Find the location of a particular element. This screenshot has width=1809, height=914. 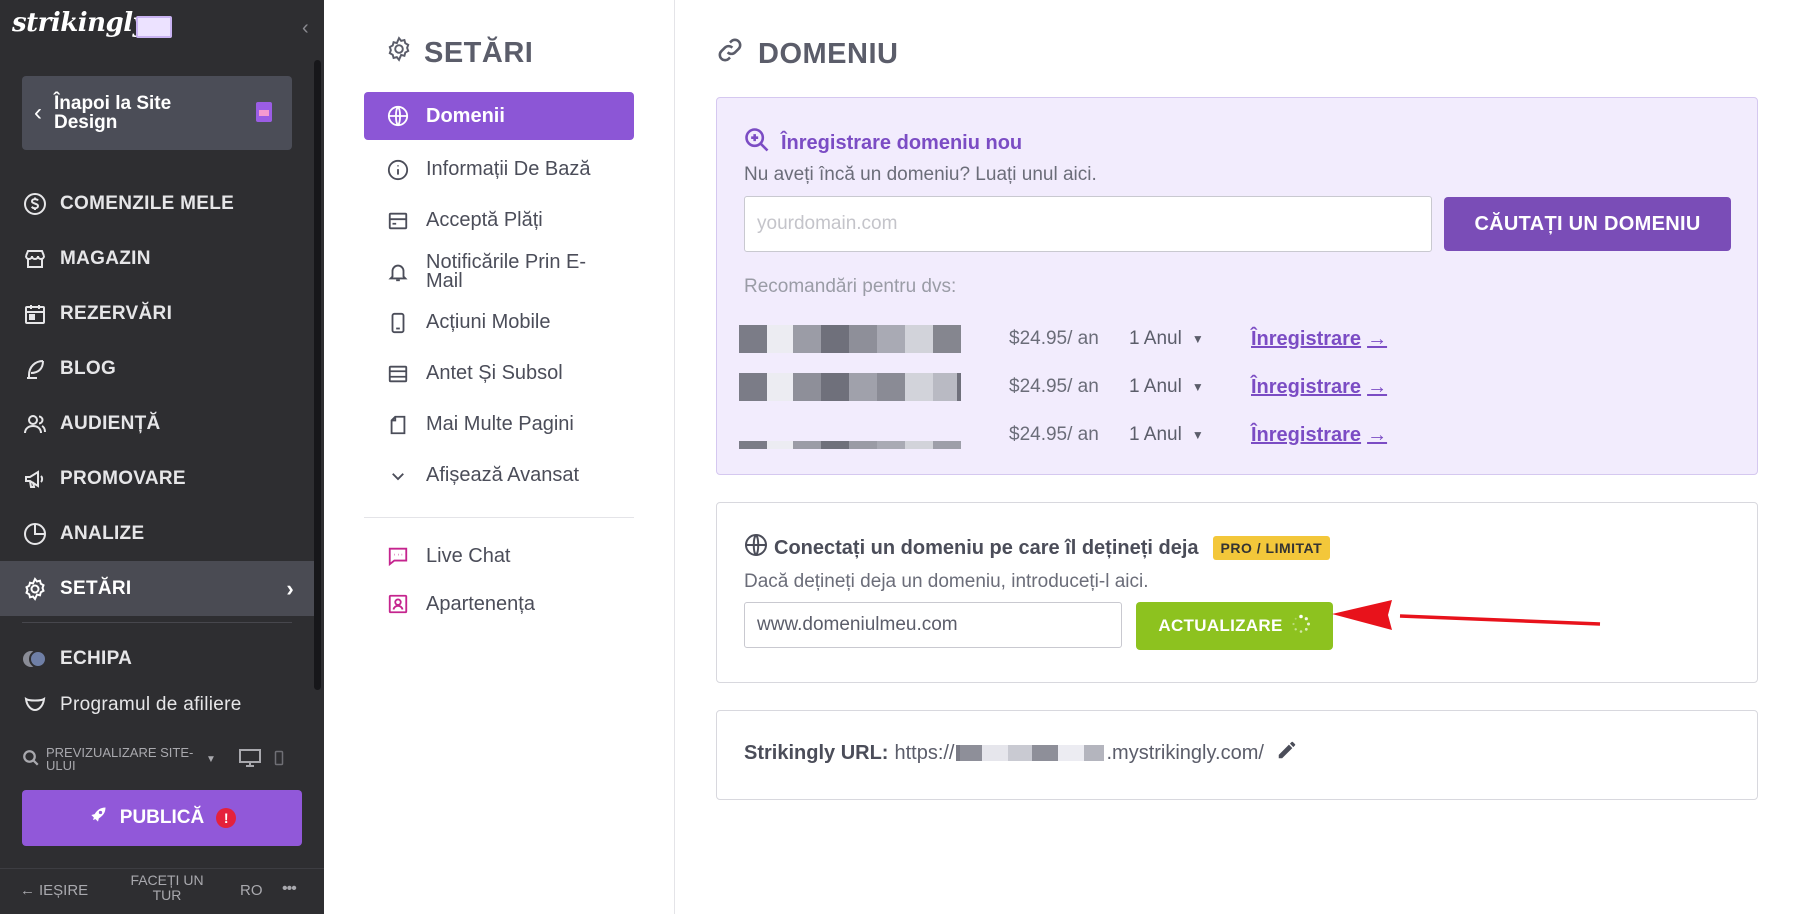

settings-item-show-advanced: Afișează Avansat is located at coordinates (499, 475).